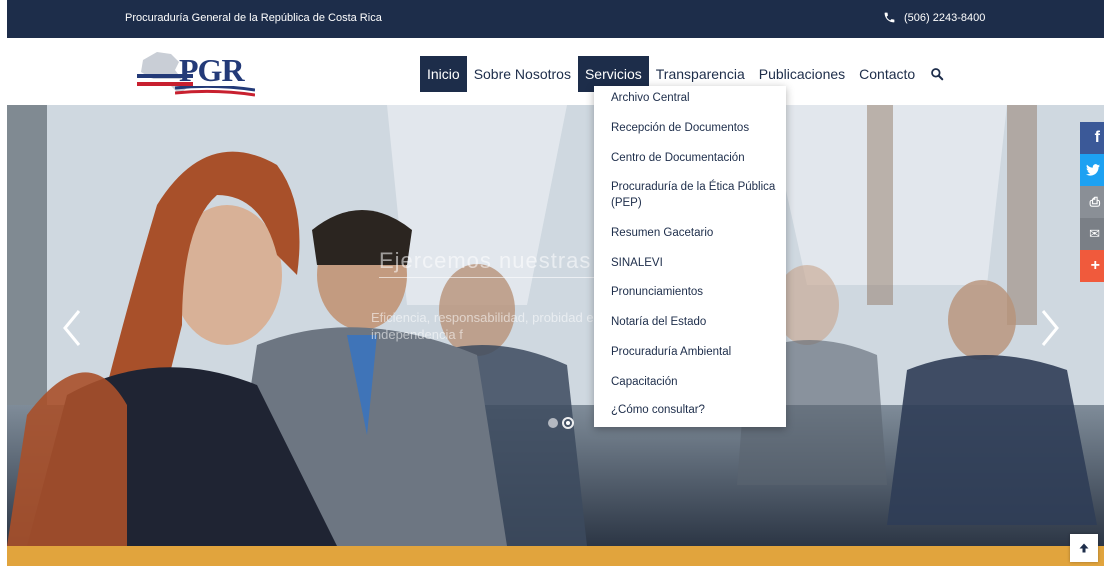 The image size is (1104, 566). I want to click on slider-pagination, so click(561, 423).